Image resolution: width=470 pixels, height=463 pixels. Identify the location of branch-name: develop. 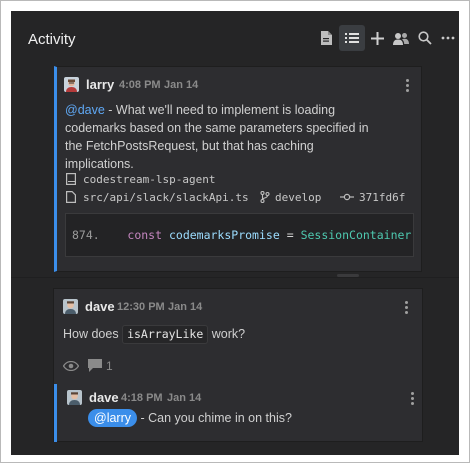
(298, 197).